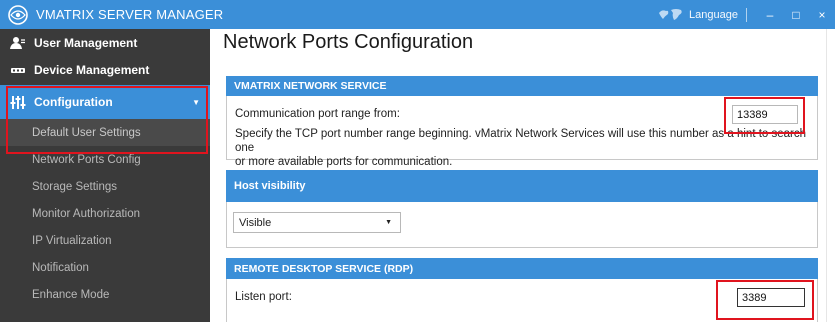 The width and height of the screenshot is (835, 322). What do you see at coordinates (522, 268) in the screenshot?
I see `rdp-header: REMOTE DESKTOP SERVICE (RDP)` at bounding box center [522, 268].